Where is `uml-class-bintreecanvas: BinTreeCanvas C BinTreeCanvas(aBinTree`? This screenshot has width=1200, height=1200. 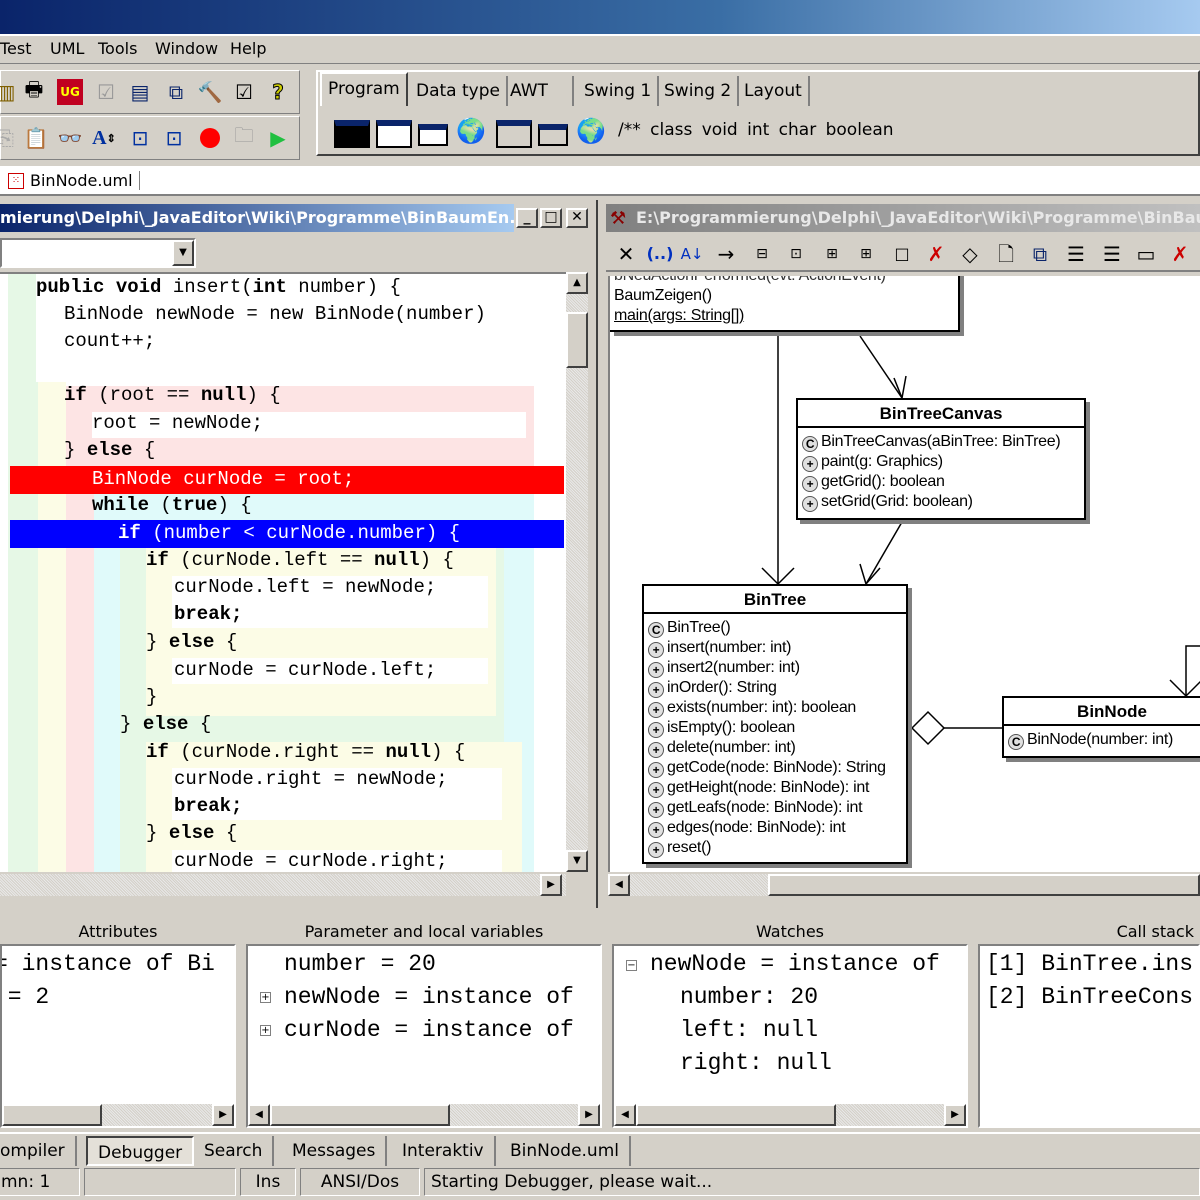
uml-class-bintreecanvas: BinTreeCanvas C BinTreeCanvas(aBinTree is located at coordinates (941, 459).